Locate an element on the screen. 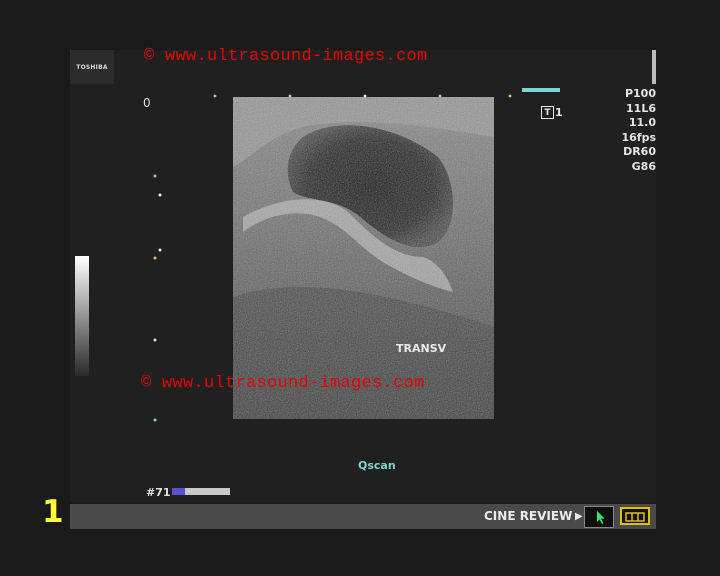  mode-label: Qscan is located at coordinates (377, 465).